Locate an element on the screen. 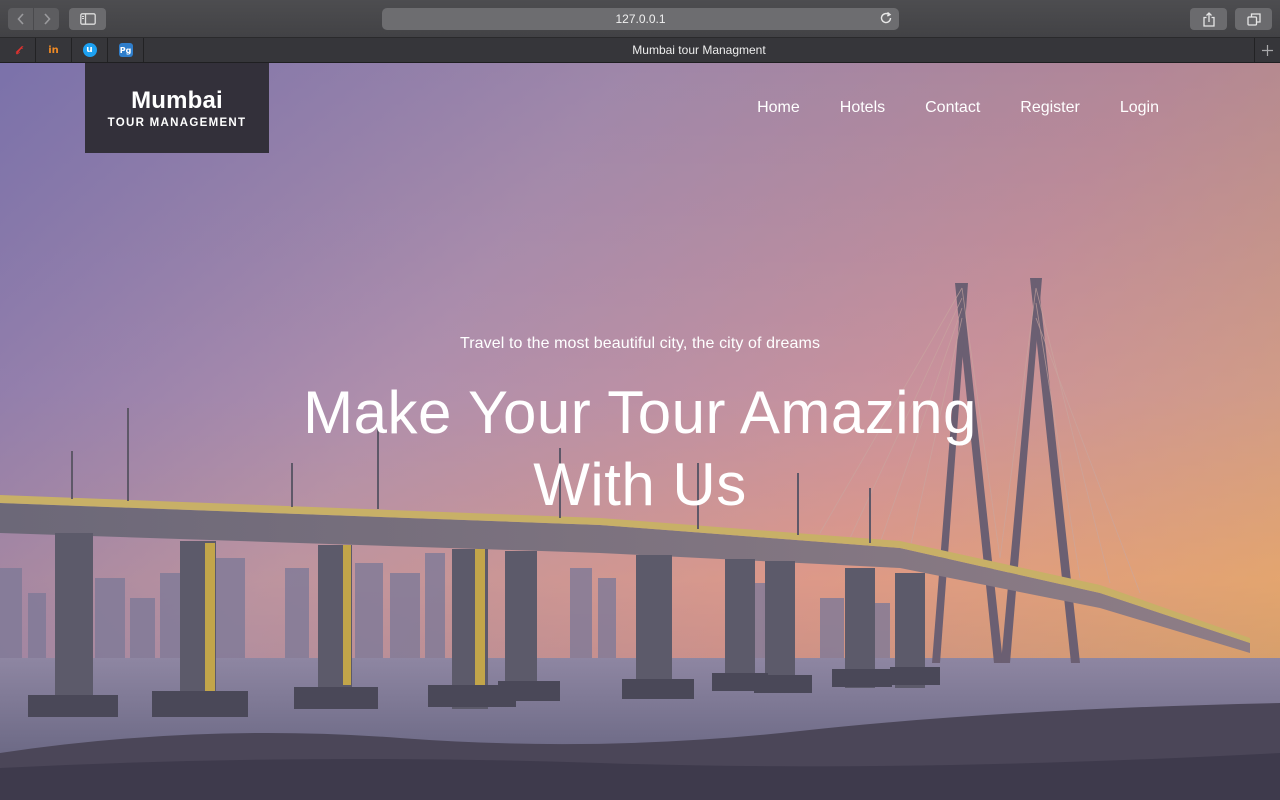 The height and width of the screenshot is (800, 1280). address-bar: 127.0.0.1 is located at coordinates (640, 19).